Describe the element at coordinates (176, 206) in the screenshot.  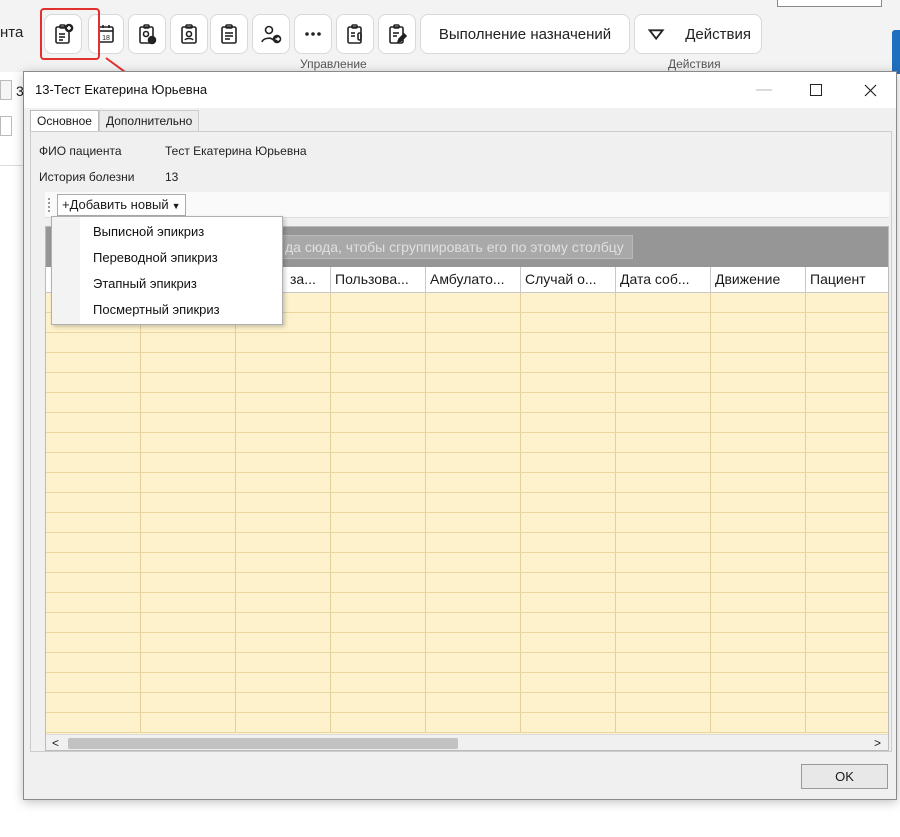
I see `caret-down-icon: ▼` at that location.